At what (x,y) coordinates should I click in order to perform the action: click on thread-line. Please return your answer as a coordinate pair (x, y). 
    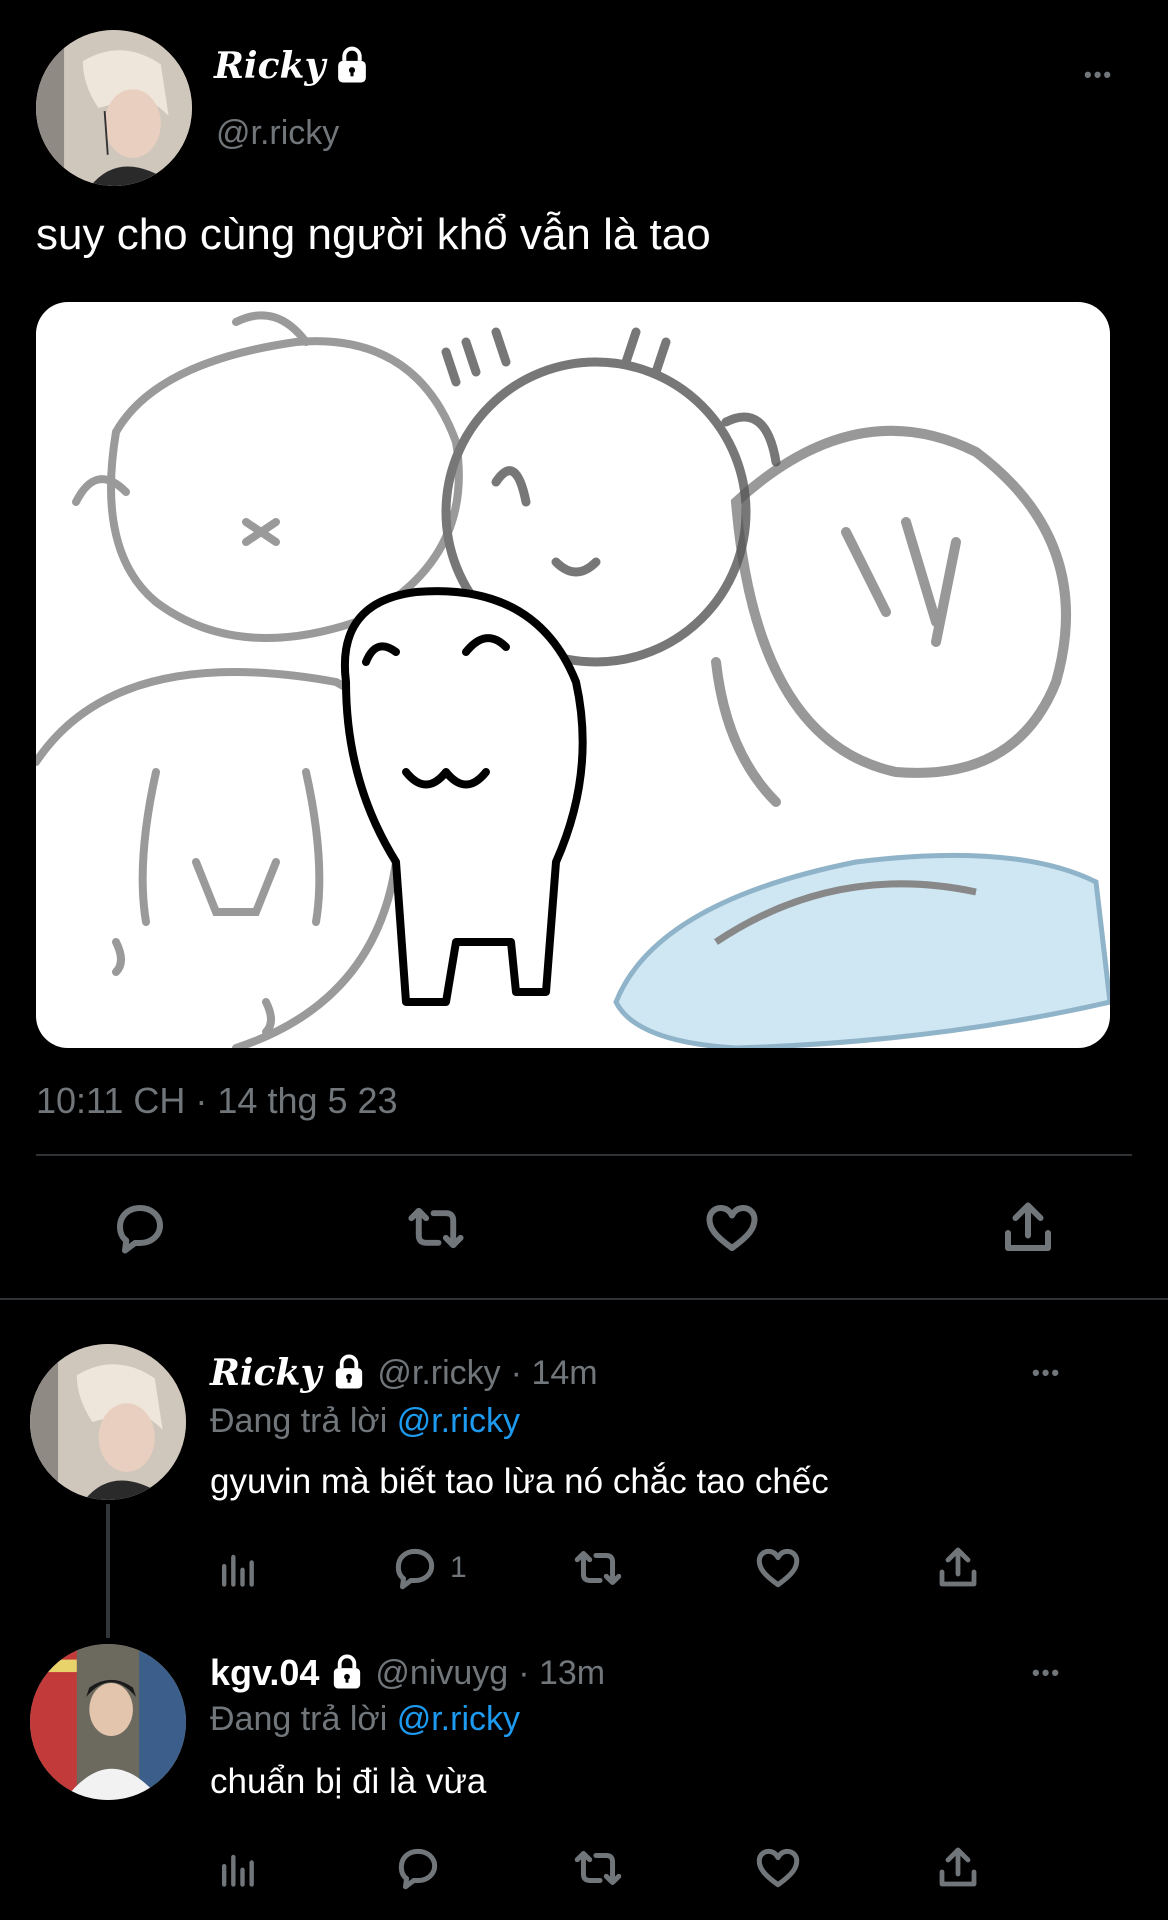
    Looking at the image, I should click on (108, 1571).